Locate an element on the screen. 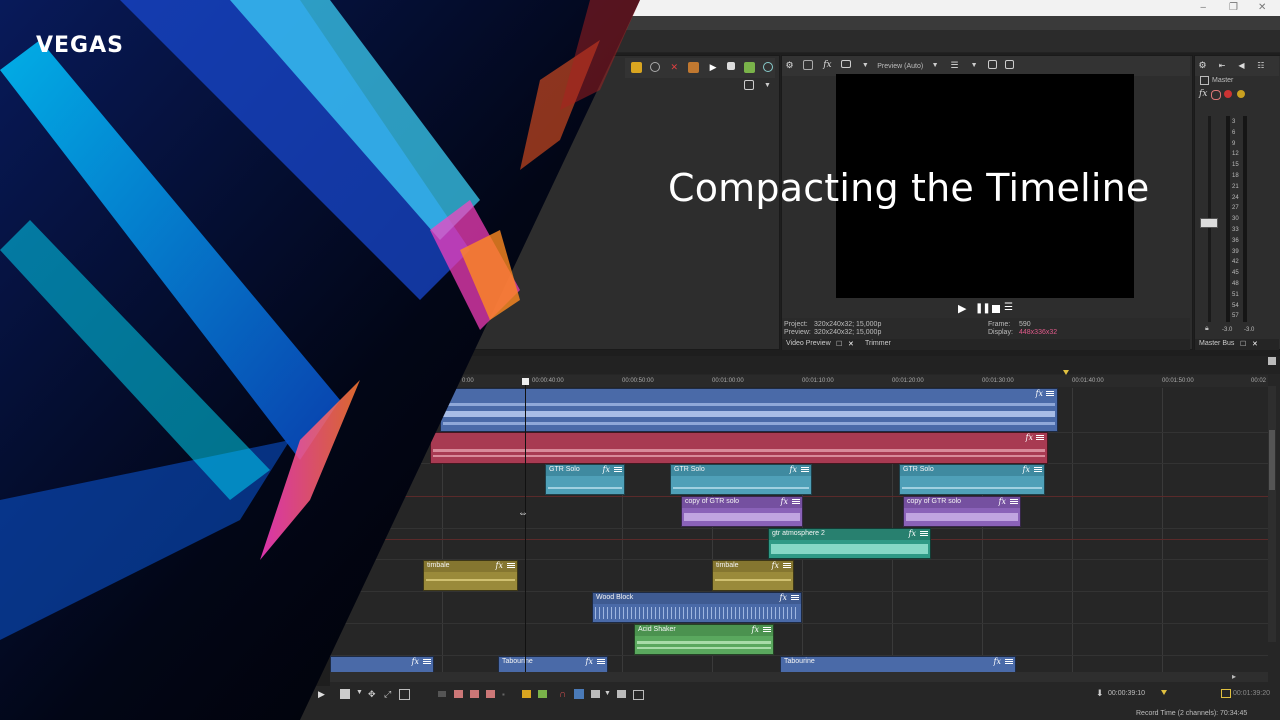 The image size is (1280, 720). master-title: Master is located at coordinates (1223, 80).